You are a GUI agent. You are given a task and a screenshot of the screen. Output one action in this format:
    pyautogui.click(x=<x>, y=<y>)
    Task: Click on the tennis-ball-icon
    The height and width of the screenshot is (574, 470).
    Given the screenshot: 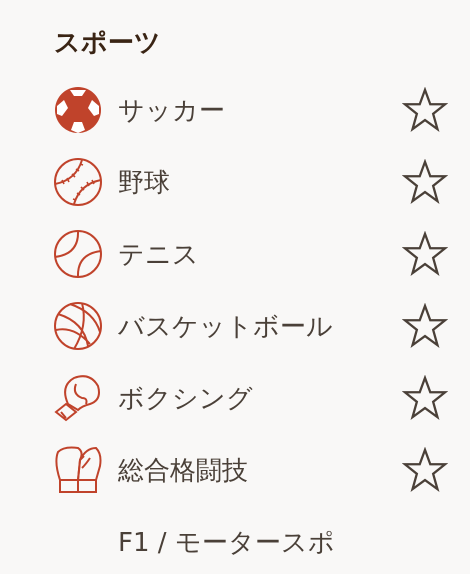 What is the action you would take?
    pyautogui.click(x=78, y=254)
    